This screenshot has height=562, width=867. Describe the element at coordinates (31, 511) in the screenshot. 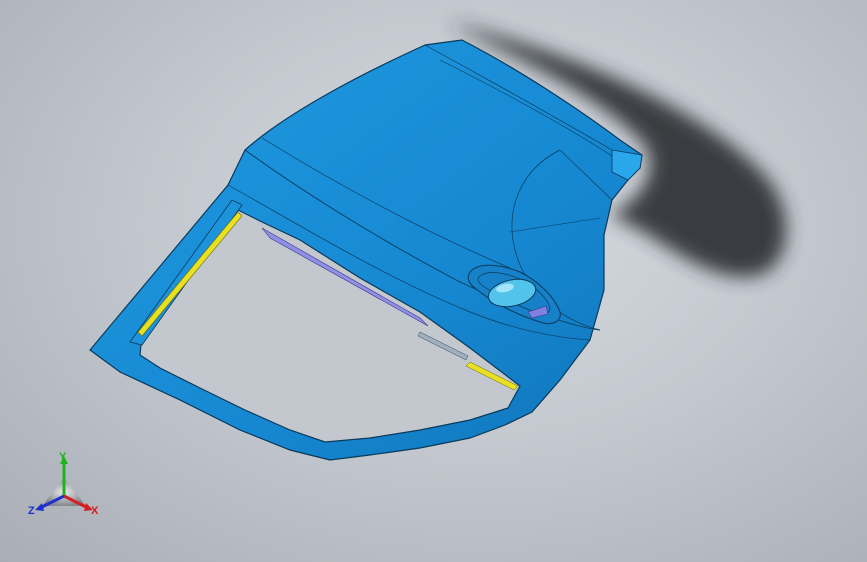

I see `z-axis-label: Z` at that location.